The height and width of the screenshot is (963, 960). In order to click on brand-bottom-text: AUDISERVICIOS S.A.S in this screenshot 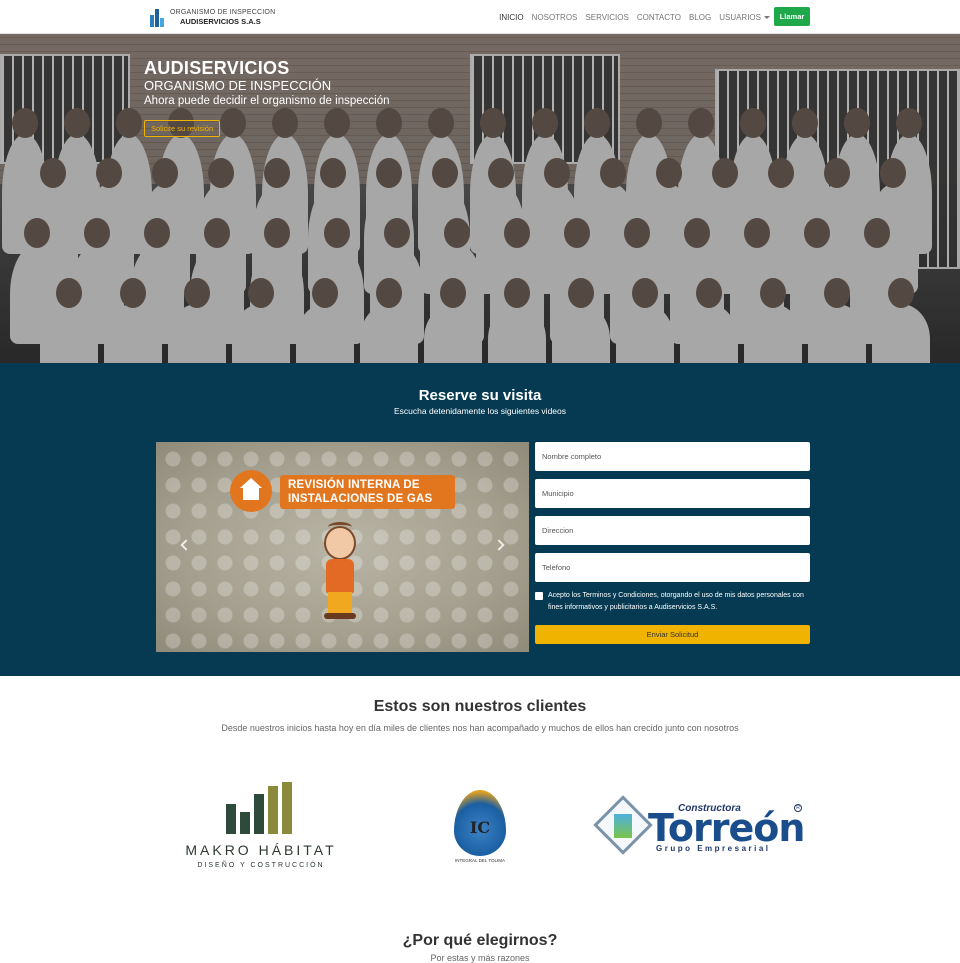, I will do `click(220, 21)`.